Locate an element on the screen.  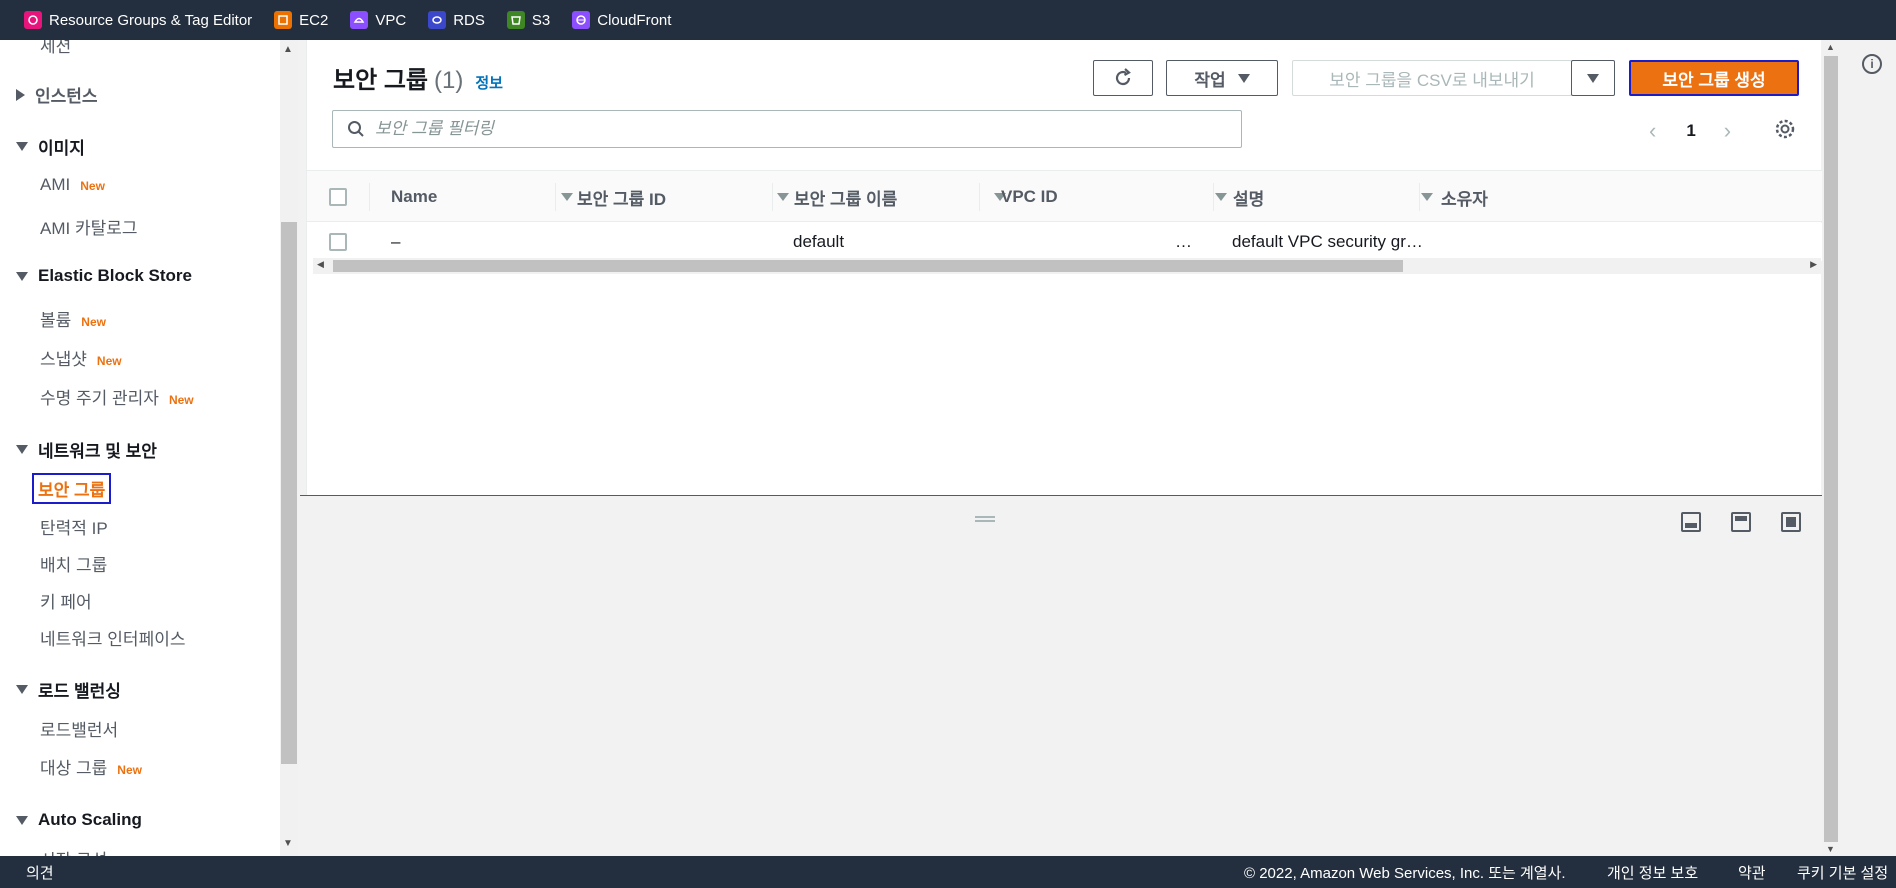
sidebar-item-label: 보안 그룹 is located at coordinates (72, 490).